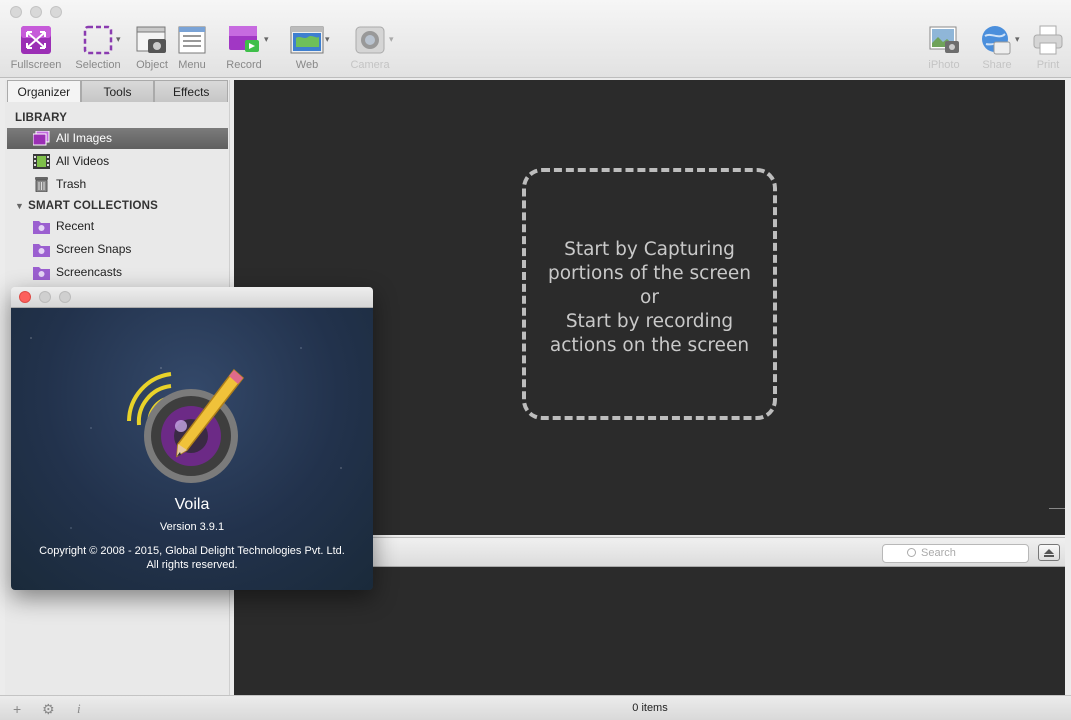 The height and width of the screenshot is (720, 1071). Describe the element at coordinates (41, 118) in the screenshot. I see `library-heading: LIBRARY` at that location.